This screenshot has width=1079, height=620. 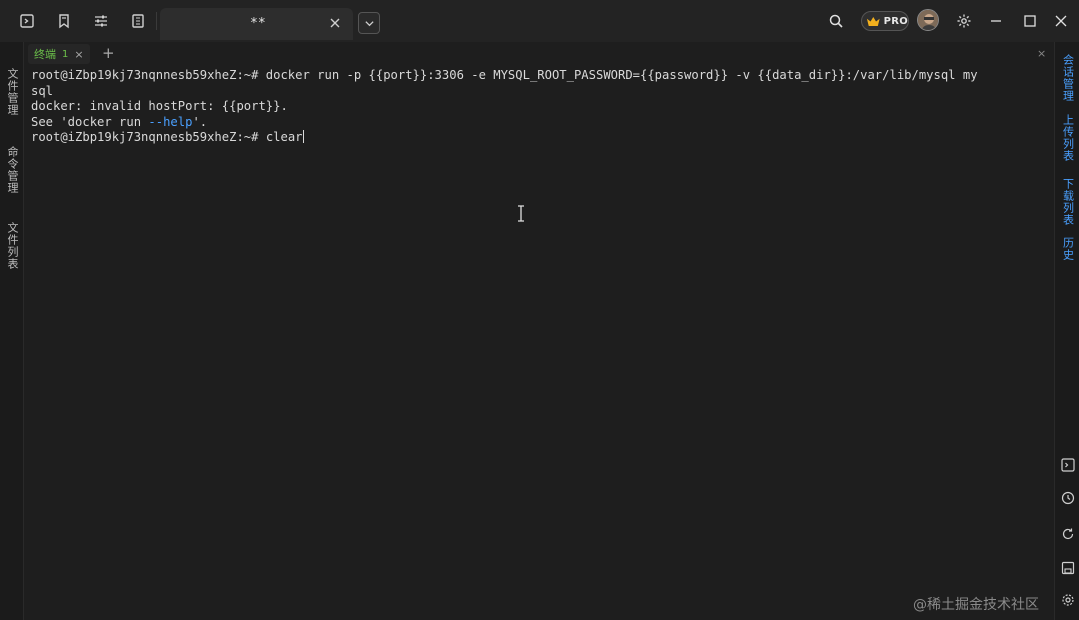 What do you see at coordinates (90, 121) in the screenshot?
I see `see-prefix: See 'docker run` at bounding box center [90, 121].